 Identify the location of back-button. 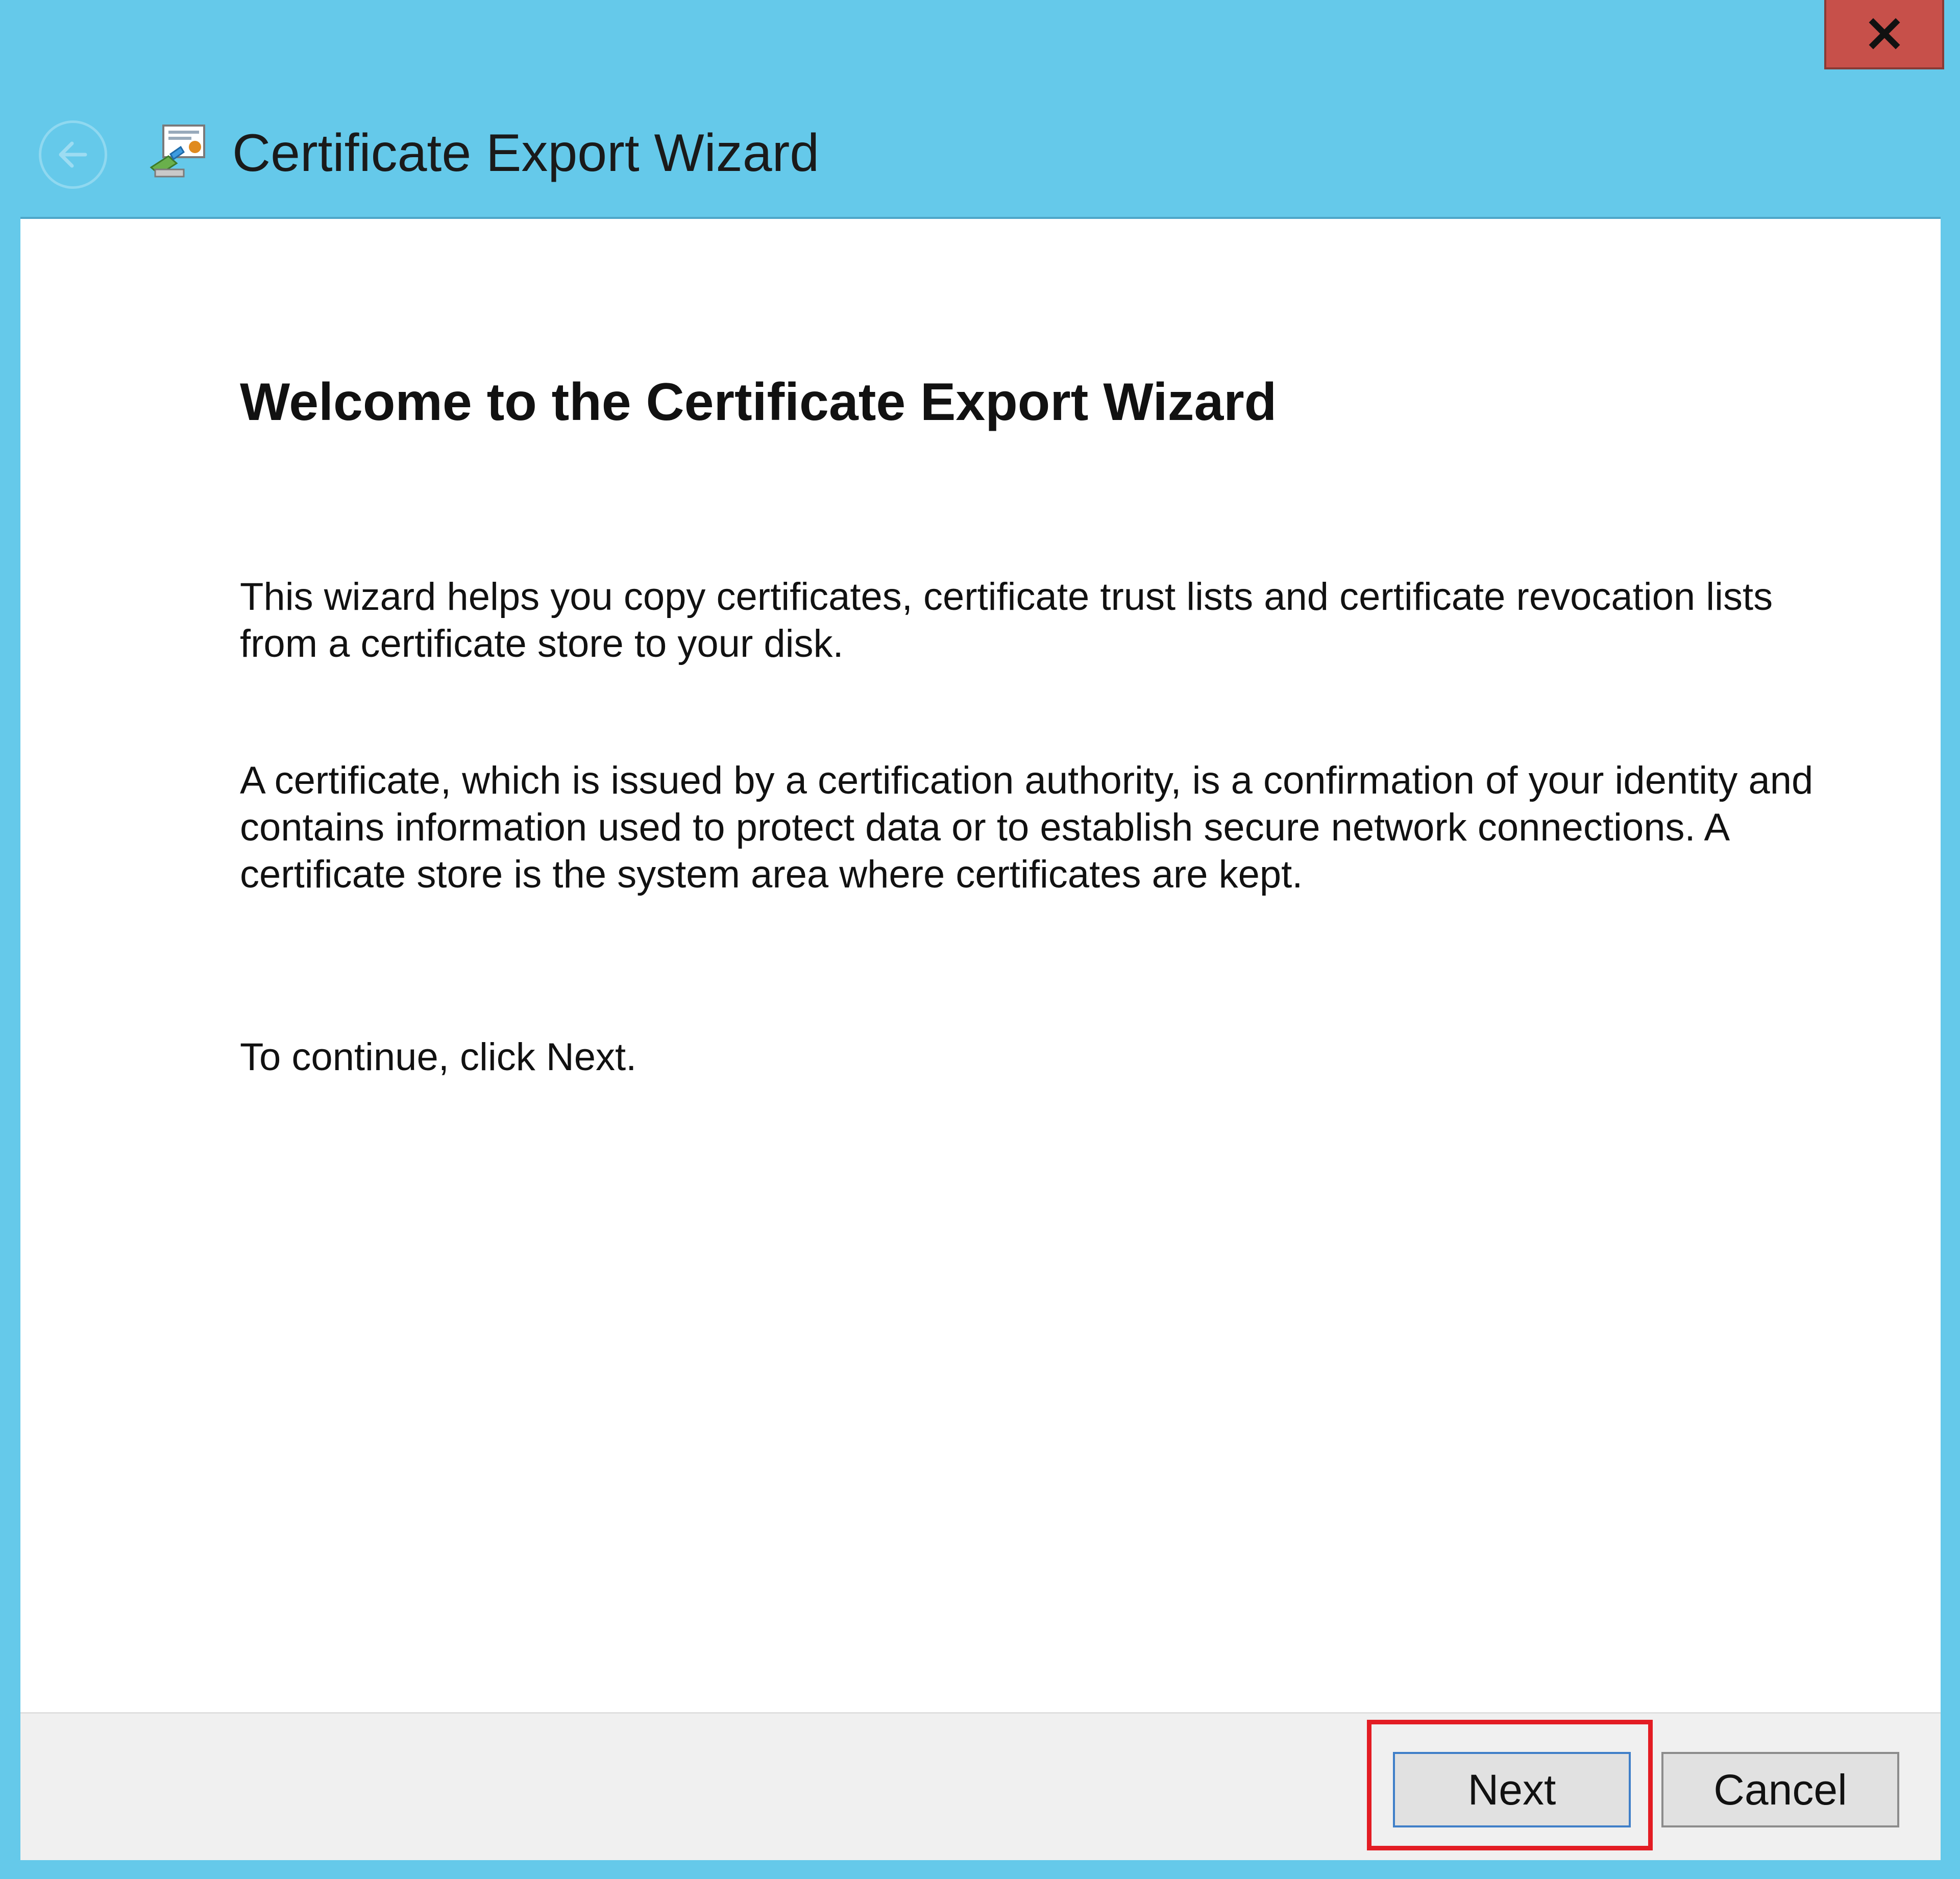
(73, 154).